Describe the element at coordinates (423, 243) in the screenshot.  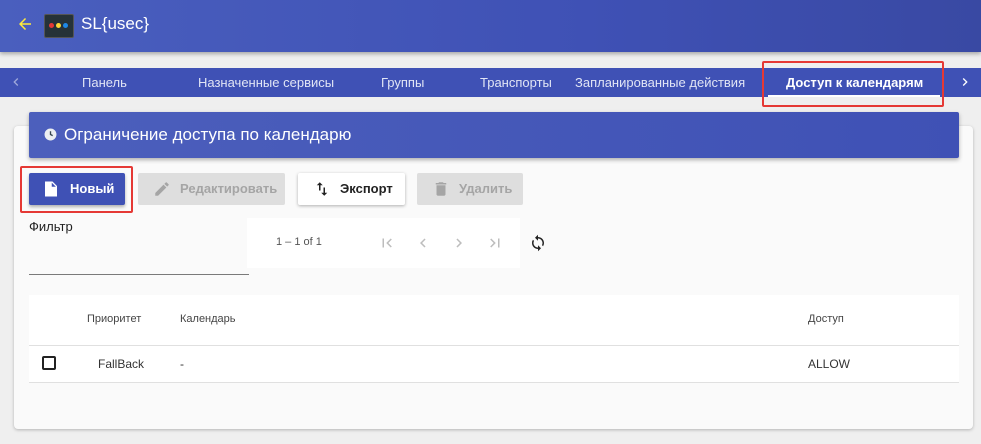
I see `previous-page-icon` at that location.